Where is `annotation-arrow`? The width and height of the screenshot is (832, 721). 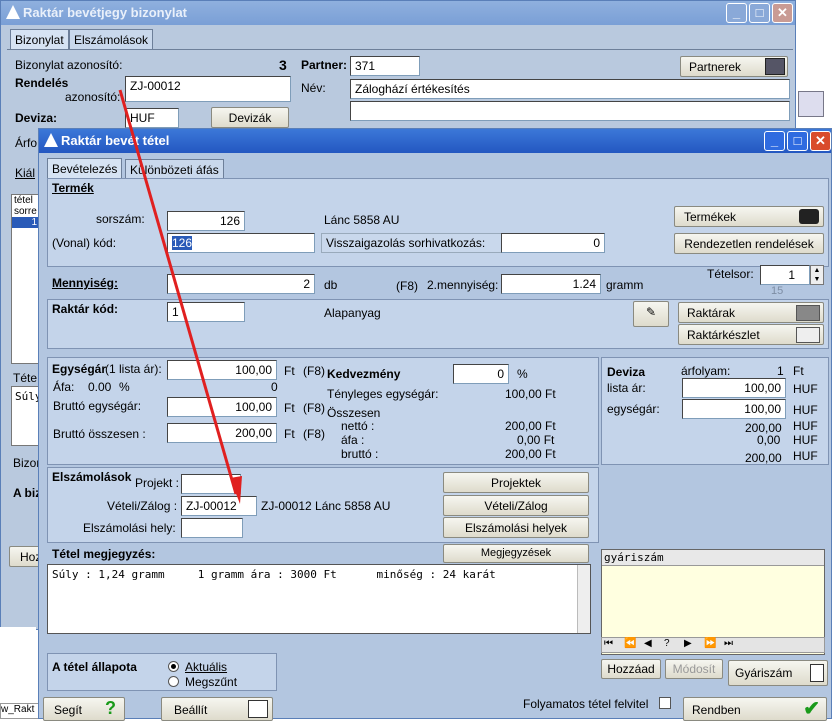
annotation-arrow is located at coordinates (180, 296).